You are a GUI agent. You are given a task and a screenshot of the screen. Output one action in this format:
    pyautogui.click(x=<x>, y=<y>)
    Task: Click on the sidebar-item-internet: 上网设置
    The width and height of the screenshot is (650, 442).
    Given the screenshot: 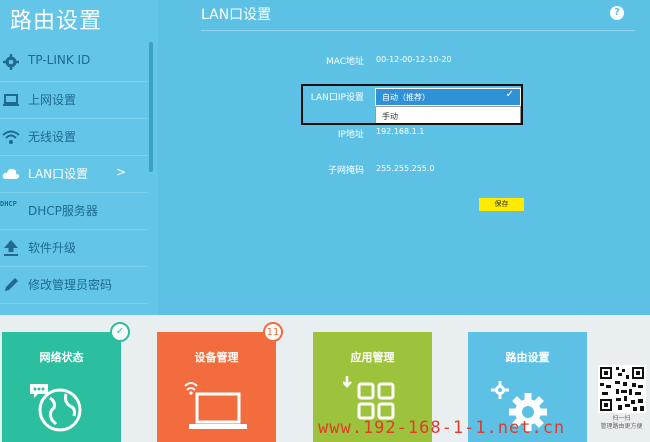 What is the action you would take?
    pyautogui.click(x=74, y=100)
    